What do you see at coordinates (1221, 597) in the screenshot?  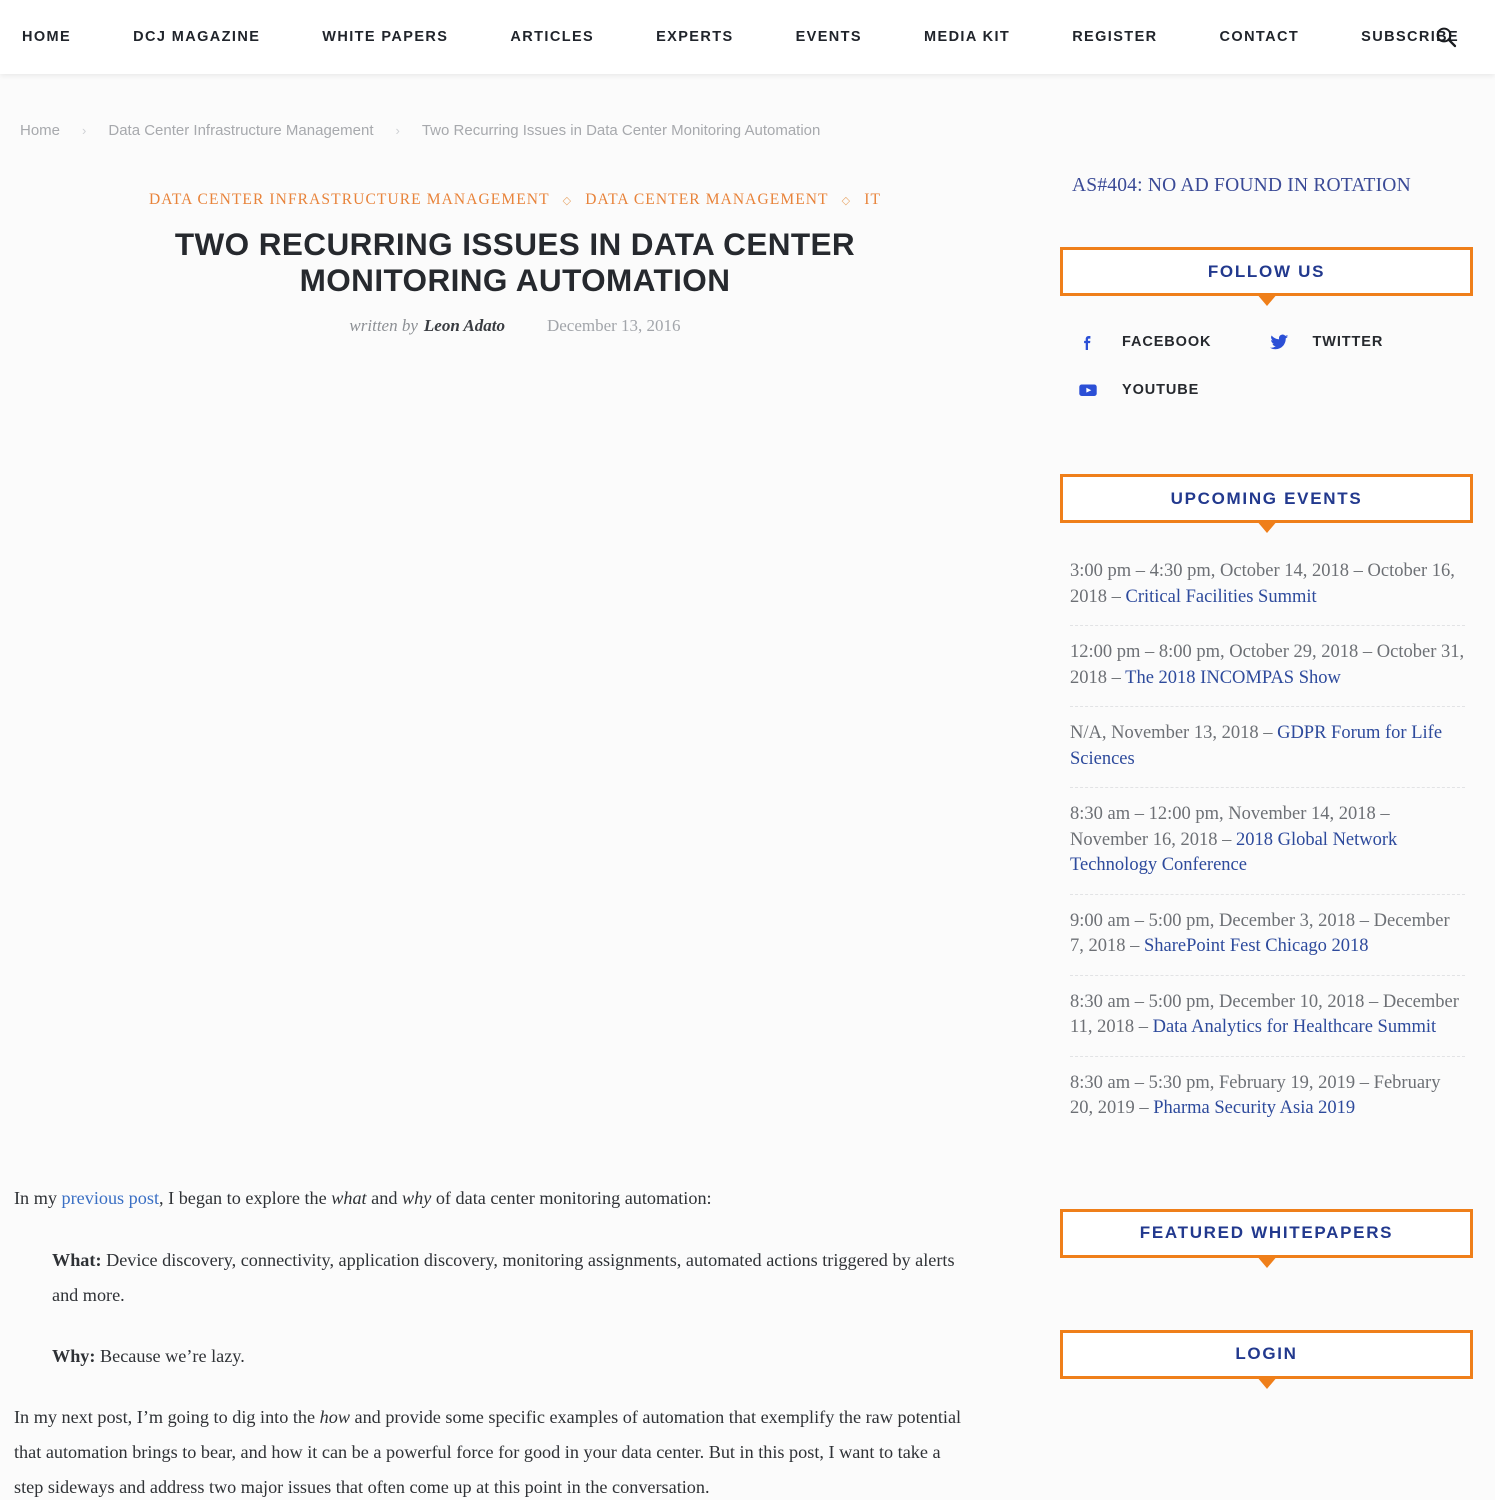 I see `event-link: Critical Facilities Summit` at bounding box center [1221, 597].